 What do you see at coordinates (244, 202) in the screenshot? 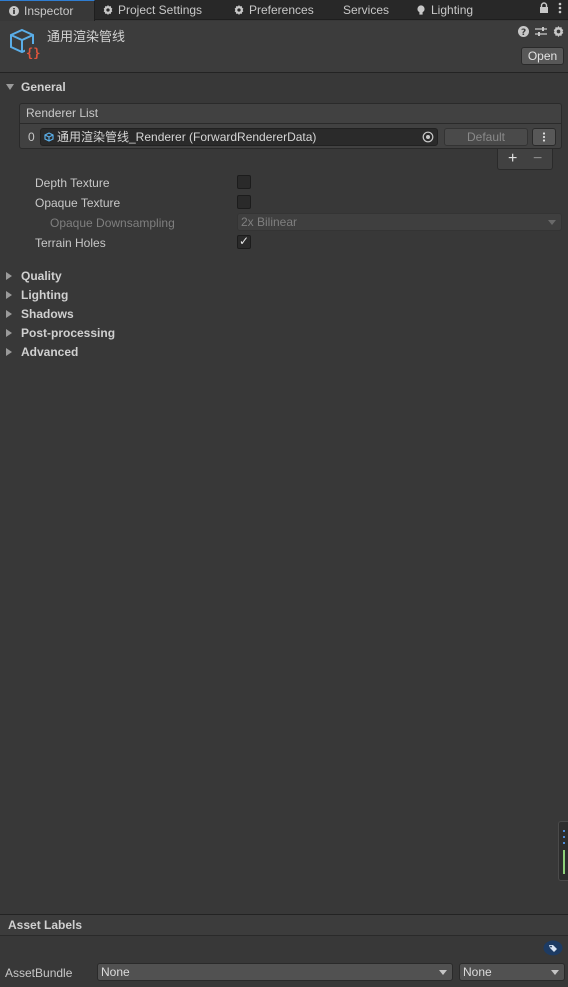
I see `opaque-texture-checkbox` at bounding box center [244, 202].